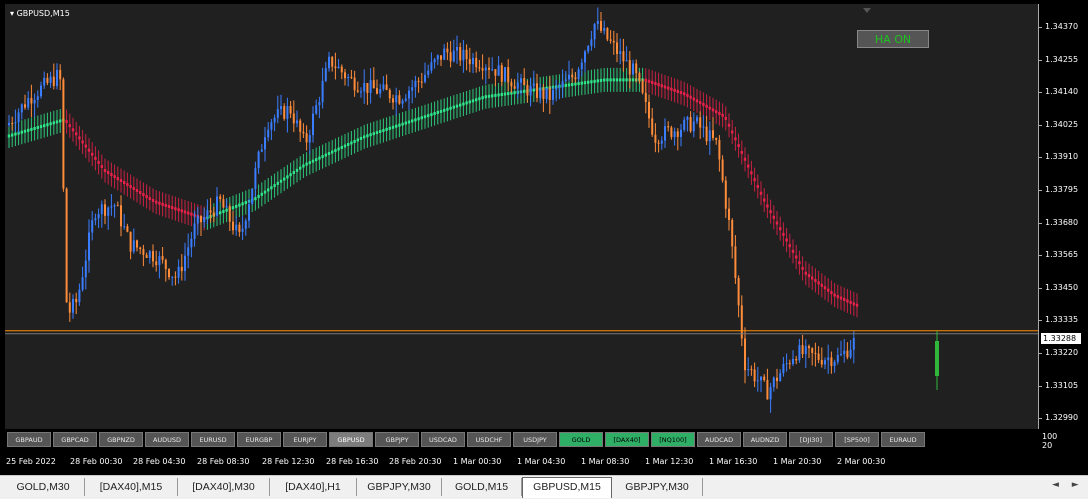 Image resolution: width=1088 pixels, height=499 pixels. What do you see at coordinates (627, 439) in the screenshot?
I see `symbol-button-dax40: [DAX40]` at bounding box center [627, 439].